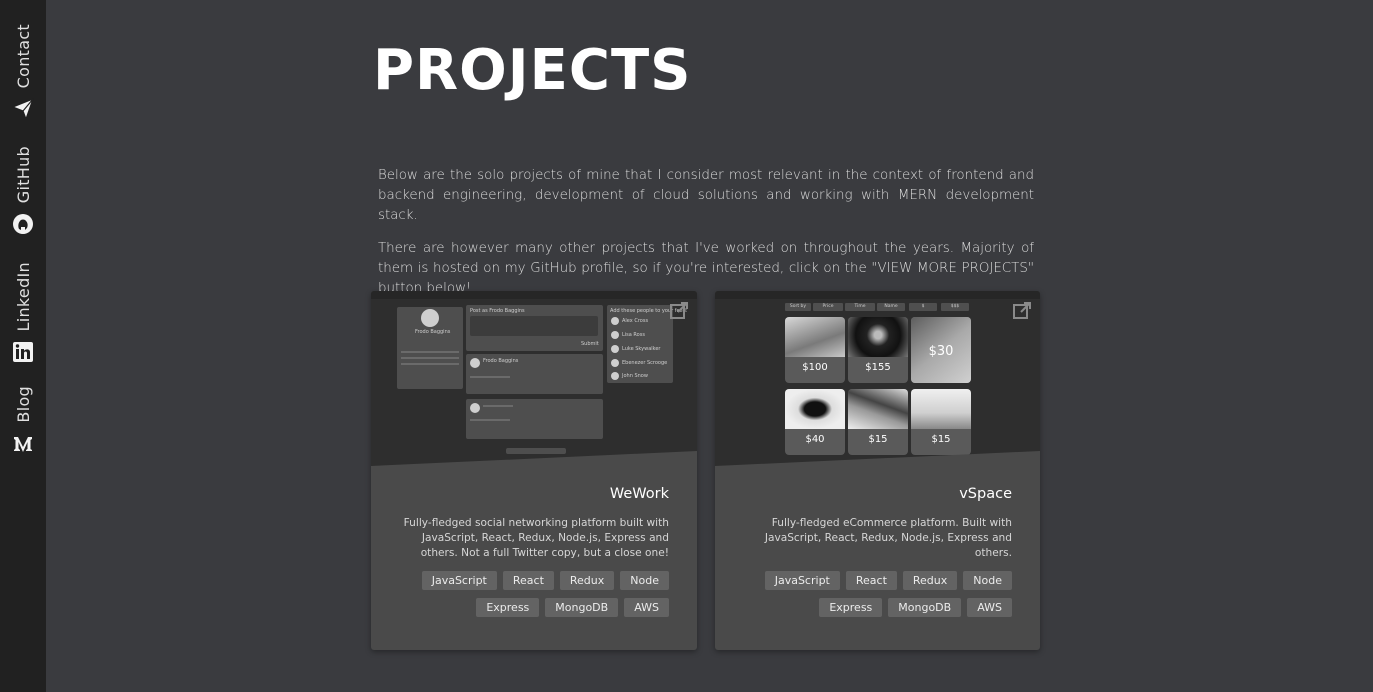  I want to click on preview-product-tile: $30, so click(941, 350).